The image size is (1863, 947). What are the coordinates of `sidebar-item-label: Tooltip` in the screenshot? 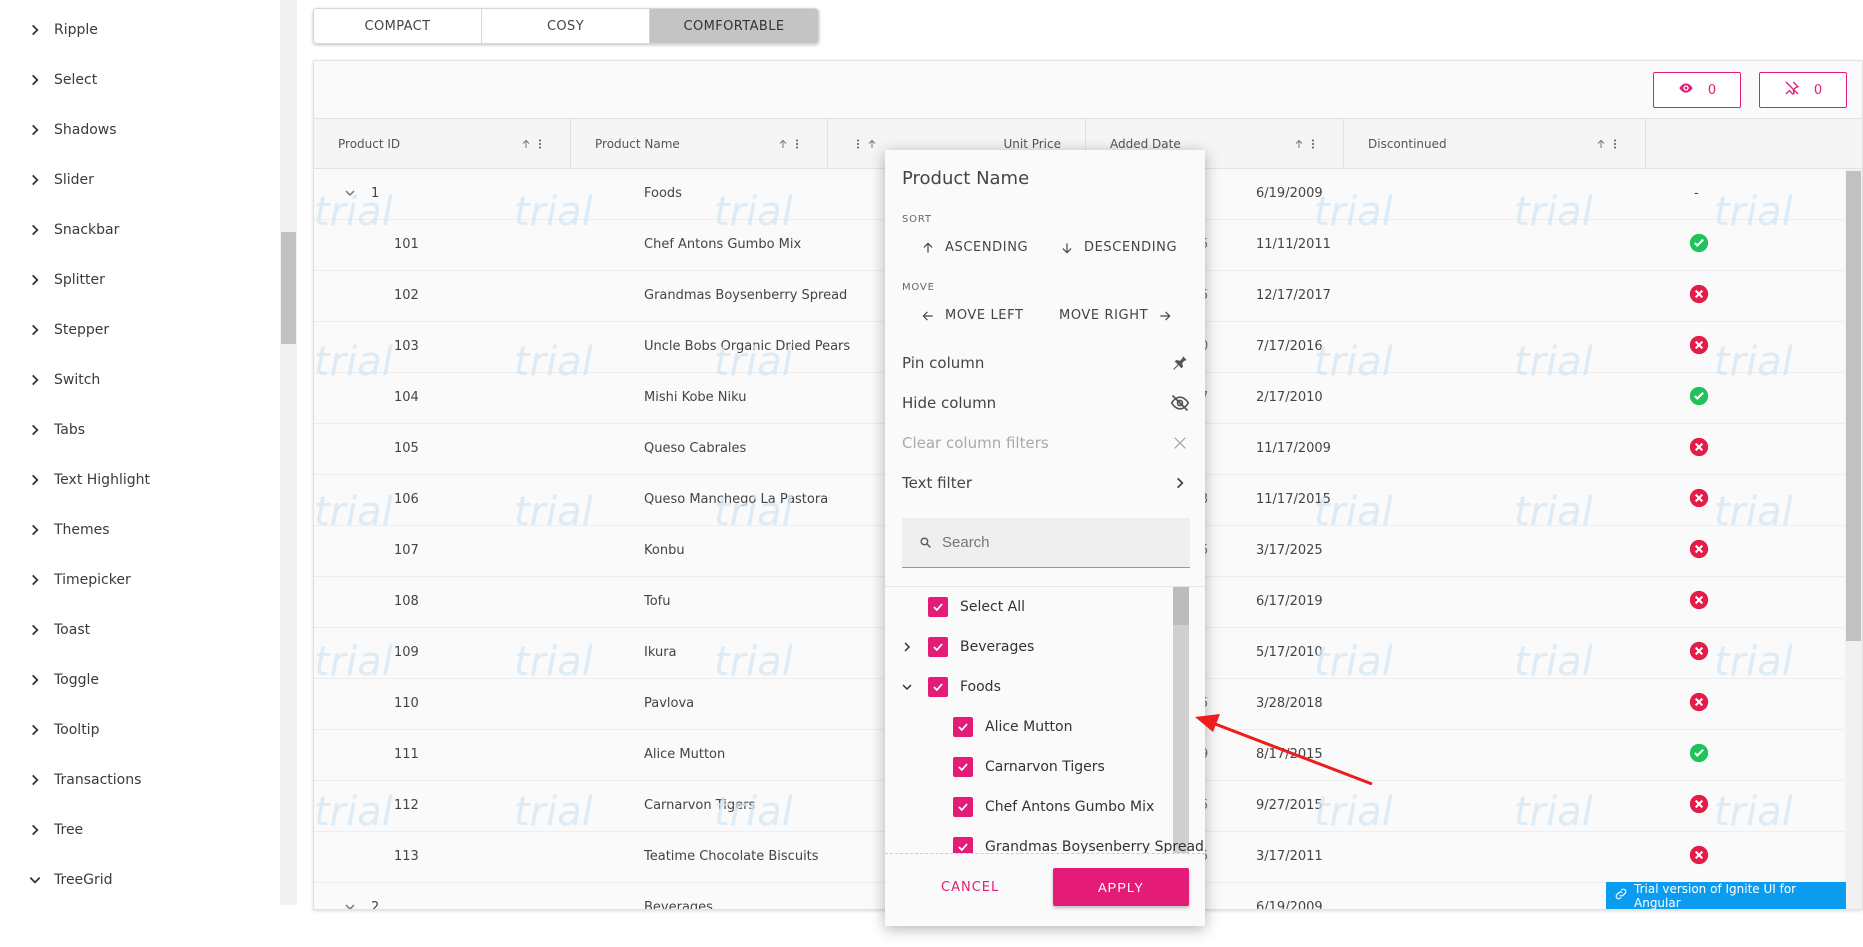 It's located at (77, 730).